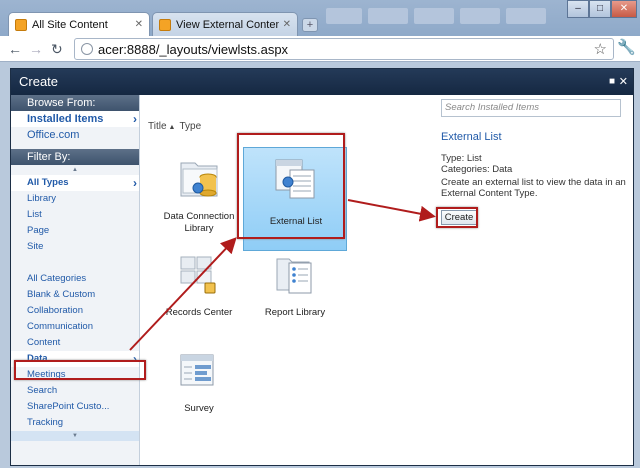 This screenshot has width=640, height=468. What do you see at coordinates (295, 179) in the screenshot?
I see `external-list-icon` at bounding box center [295, 179].